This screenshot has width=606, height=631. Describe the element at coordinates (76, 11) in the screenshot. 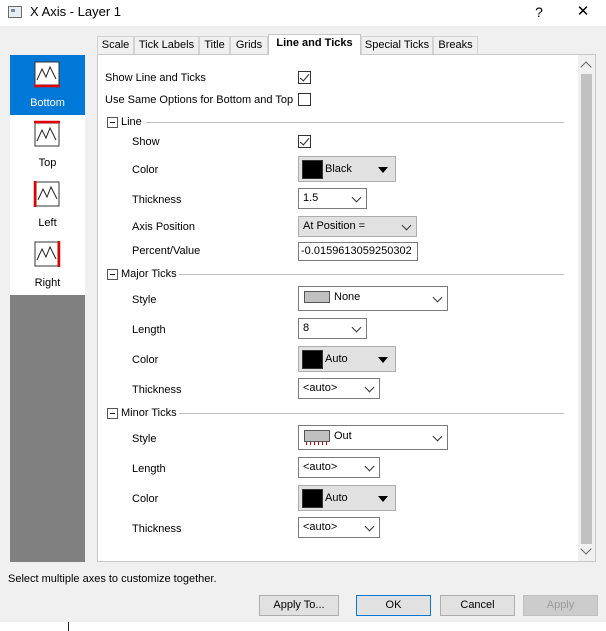

I see `window-title: X Axis - Layer 1` at that location.